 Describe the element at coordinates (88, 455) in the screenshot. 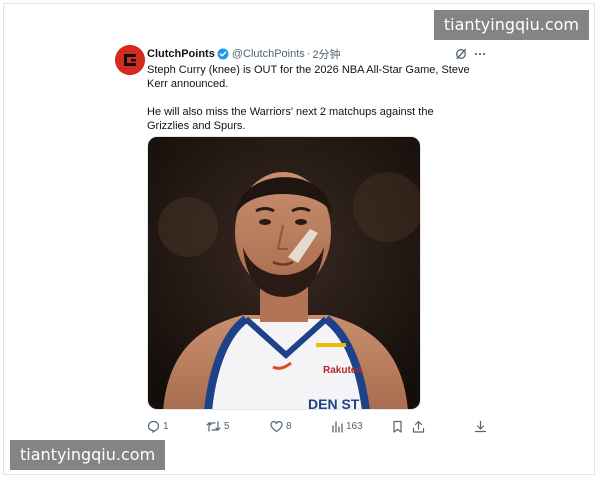

I see `watermark-bottom: tiantyingqiu.com` at that location.